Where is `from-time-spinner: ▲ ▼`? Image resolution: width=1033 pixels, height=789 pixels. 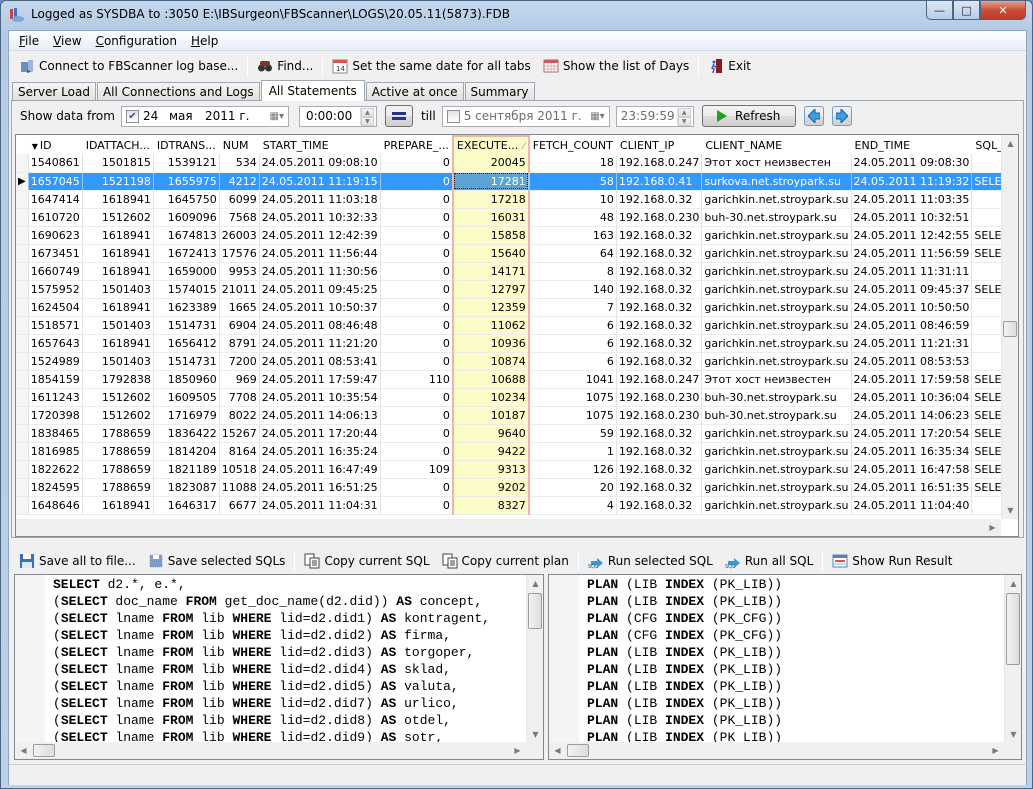
from-time-spinner: ▲ ▼ is located at coordinates (366, 116).